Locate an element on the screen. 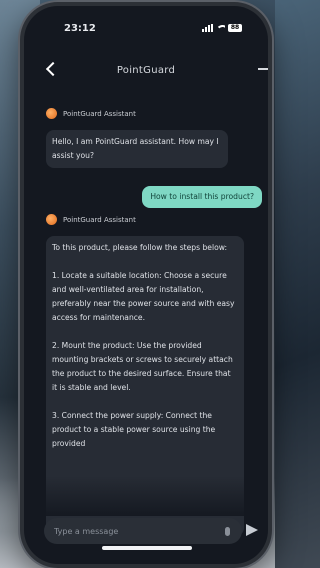 The height and width of the screenshot is (568, 320). message-input-bar is located at coordinates (143, 531).